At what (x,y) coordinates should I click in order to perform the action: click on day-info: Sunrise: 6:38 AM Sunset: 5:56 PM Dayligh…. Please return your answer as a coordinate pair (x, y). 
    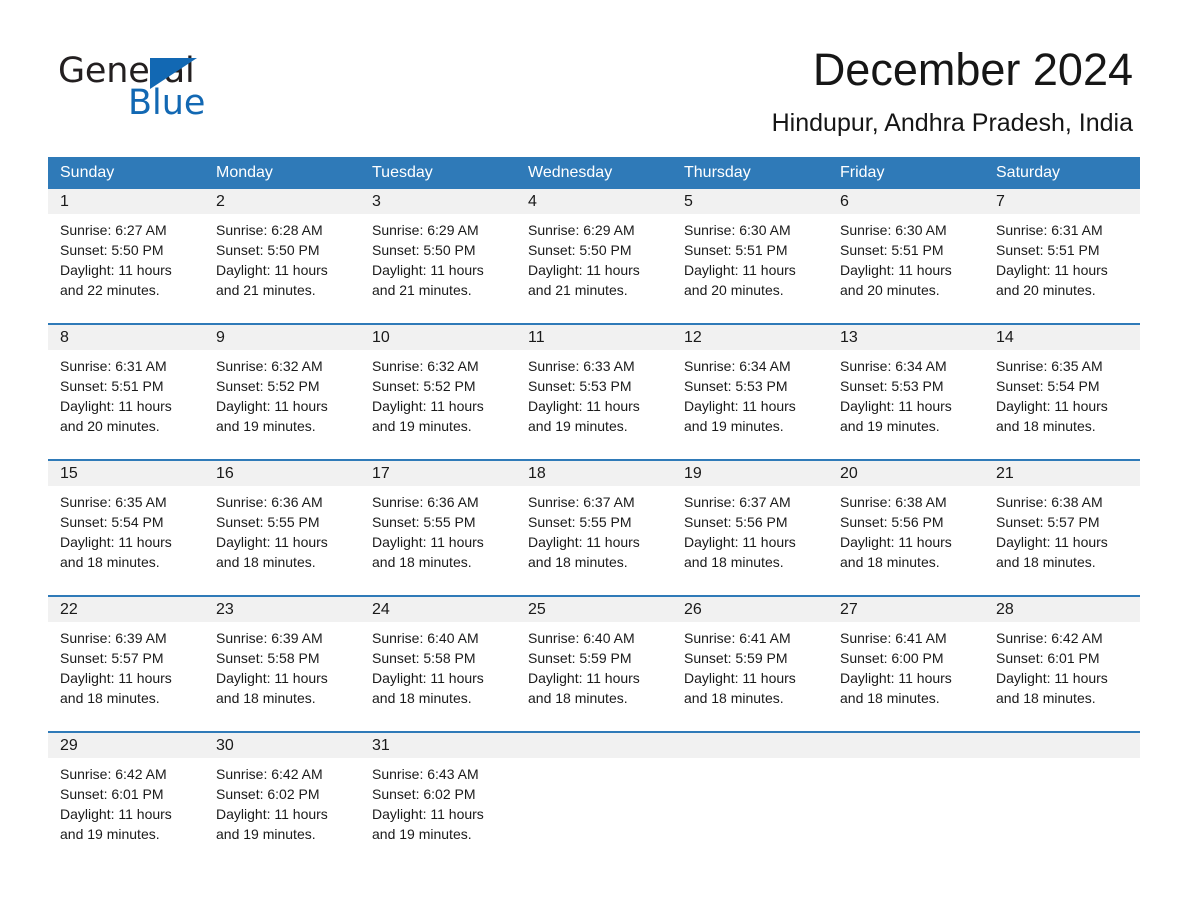
    Looking at the image, I should click on (906, 529).